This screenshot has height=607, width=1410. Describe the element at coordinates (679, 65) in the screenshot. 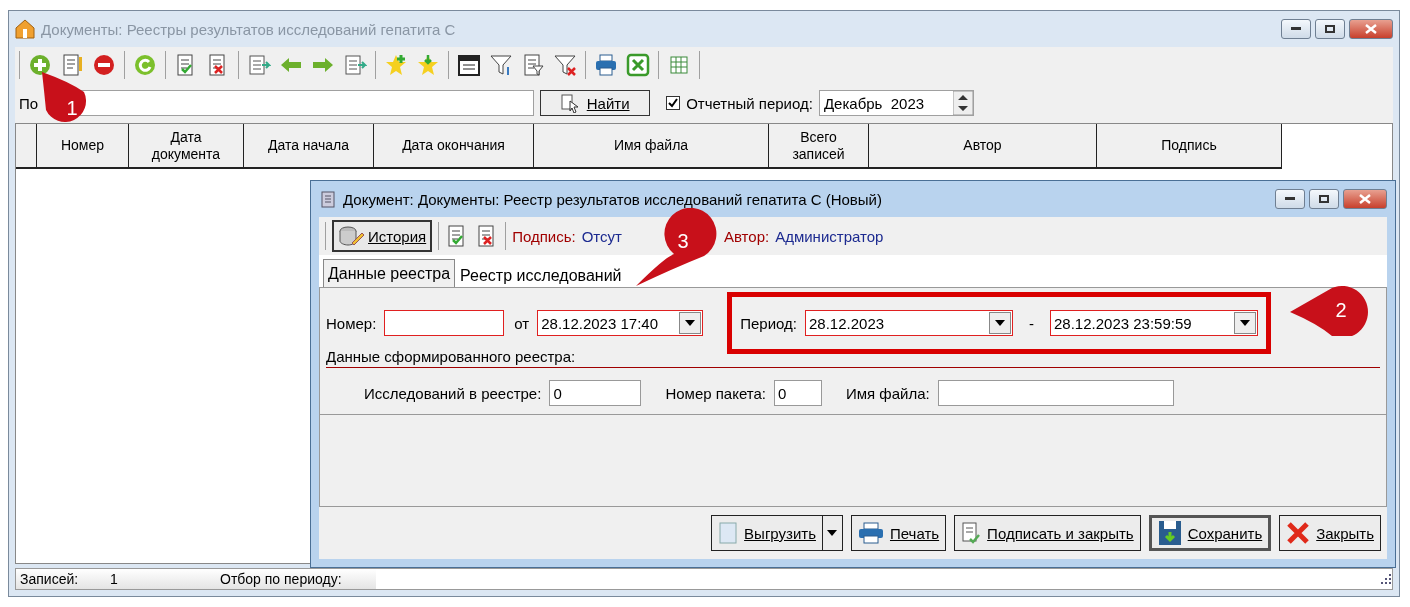

I see `grid-icon` at that location.